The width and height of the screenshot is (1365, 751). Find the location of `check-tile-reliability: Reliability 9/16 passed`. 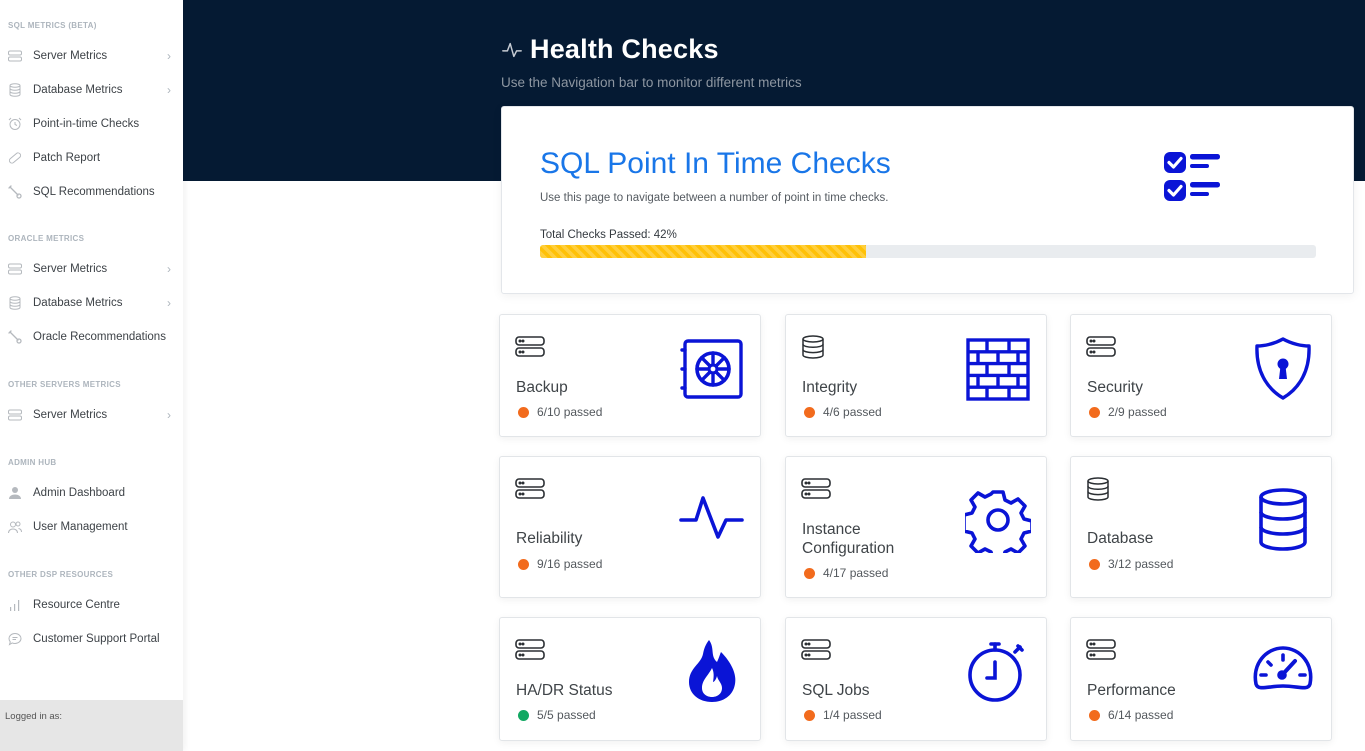

check-tile-reliability: Reliability 9/16 passed is located at coordinates (630, 527).